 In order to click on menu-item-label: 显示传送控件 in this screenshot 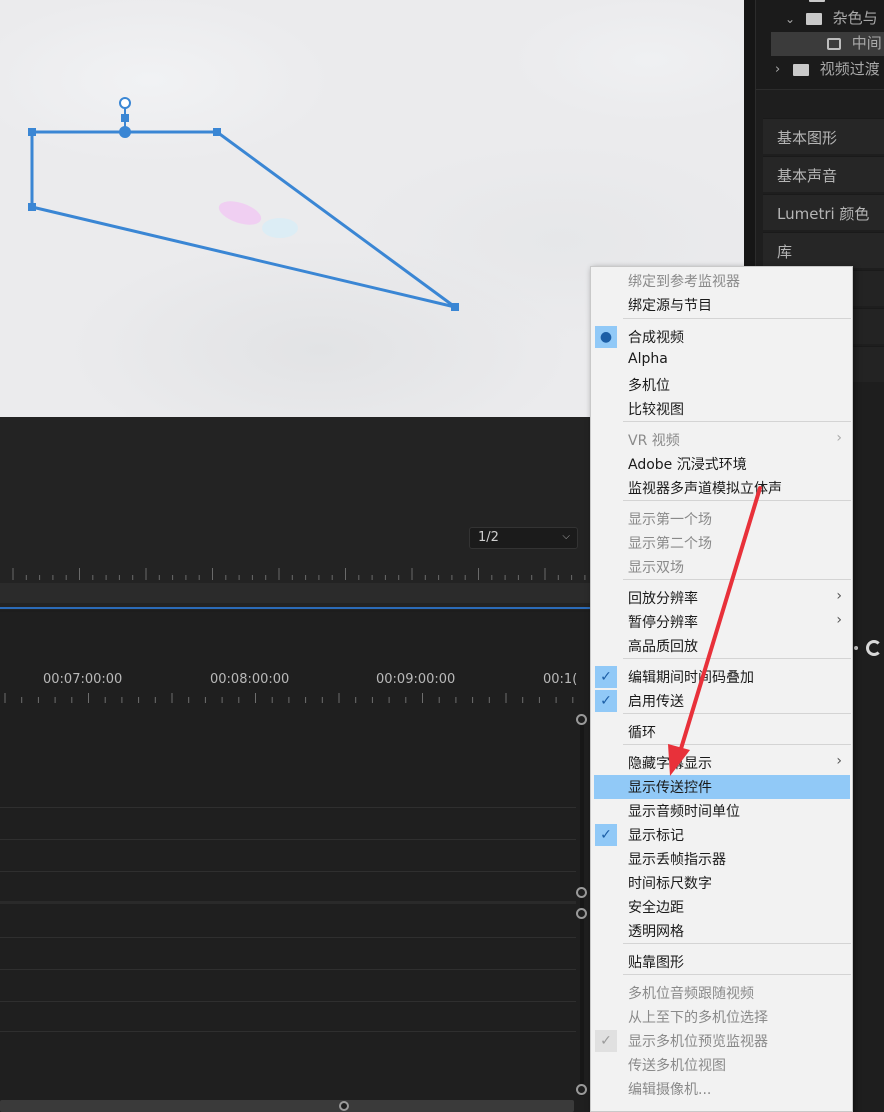, I will do `click(670, 788)`.